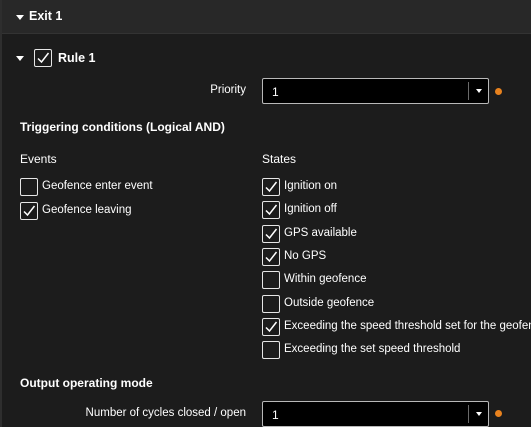 The height and width of the screenshot is (427, 531). Describe the element at coordinates (87, 210) in the screenshot. I see `event-option-label: Geofence leaving` at that location.